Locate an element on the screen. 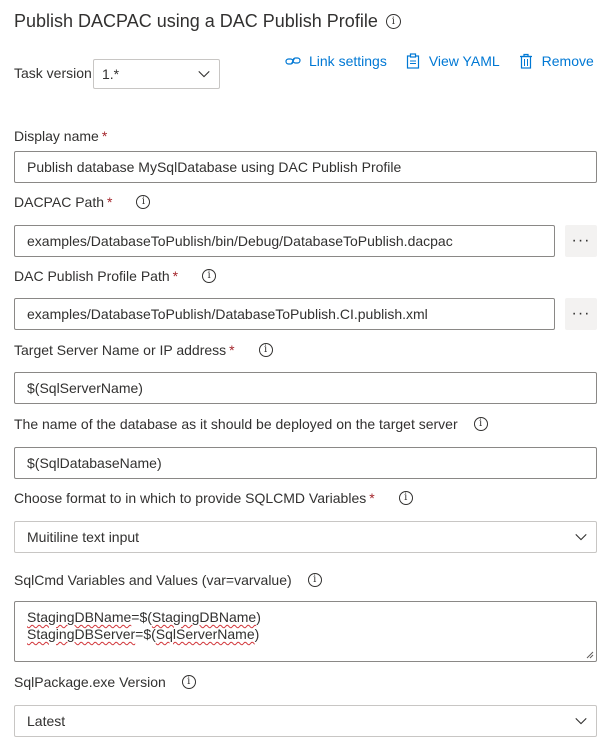 This screenshot has height=753, width=607. remove-button: Remove is located at coordinates (556, 61).